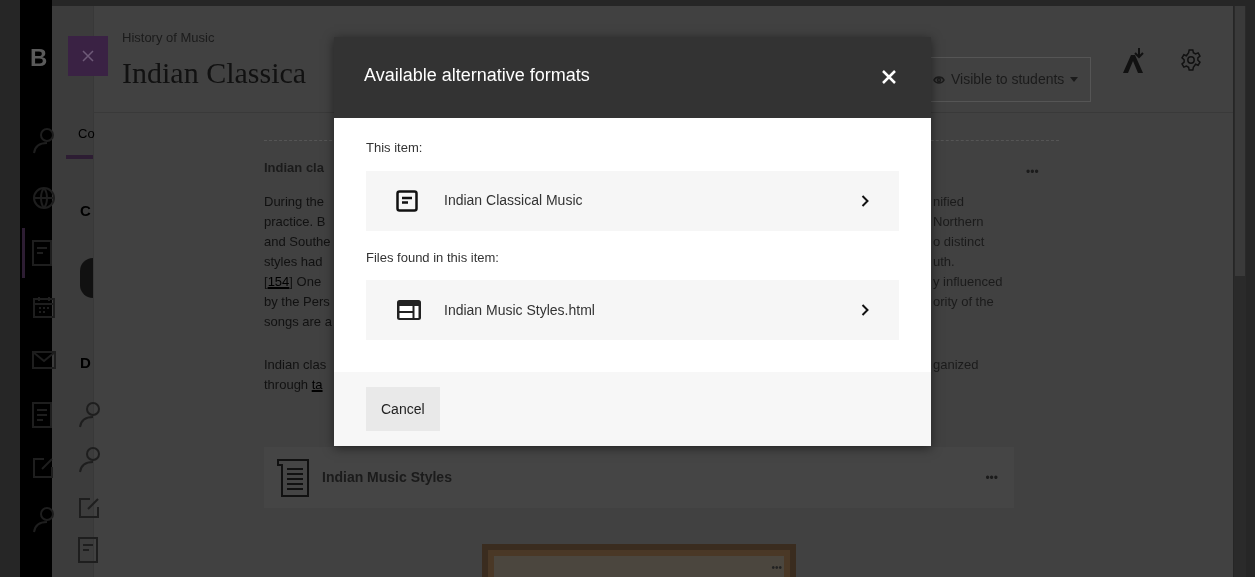  Describe the element at coordinates (44, 307) in the screenshot. I see `calendar-icon` at that location.